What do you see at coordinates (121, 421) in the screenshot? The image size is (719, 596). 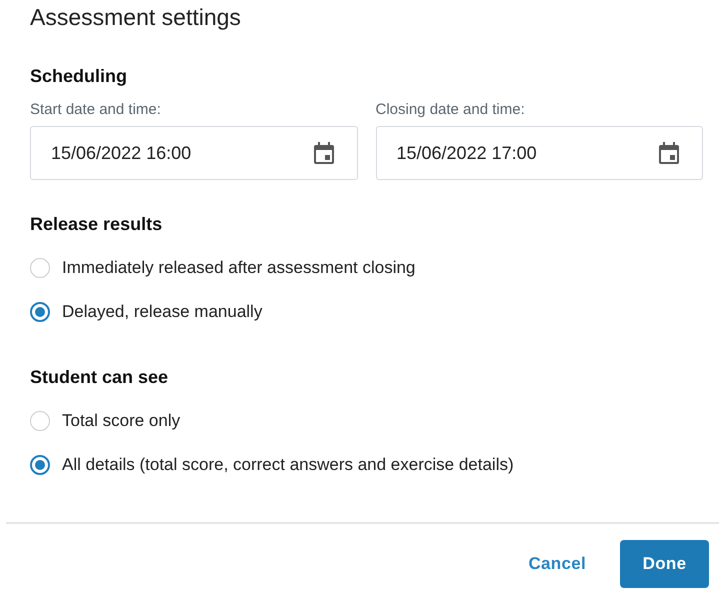 I see `radio-label: Total score only` at bounding box center [121, 421].